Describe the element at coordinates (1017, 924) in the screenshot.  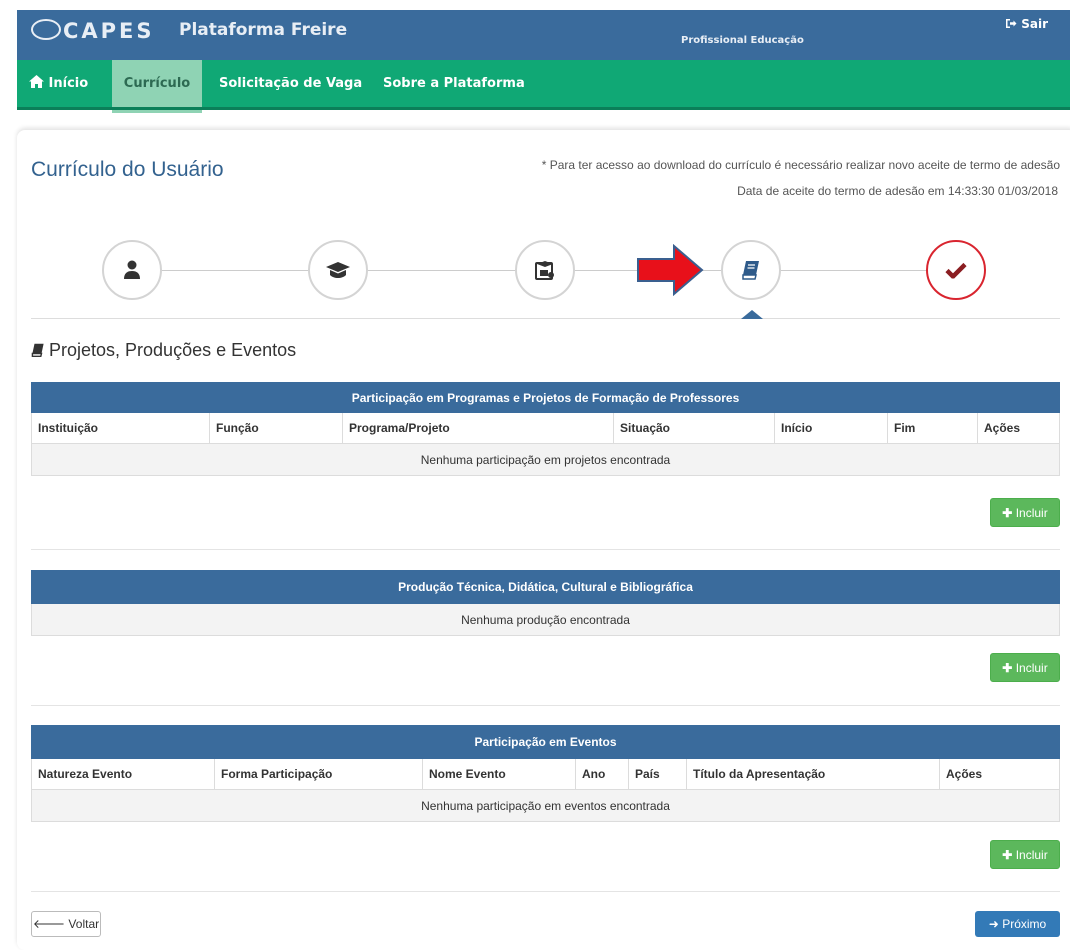
I see `next-button: ➜ Próximo` at that location.